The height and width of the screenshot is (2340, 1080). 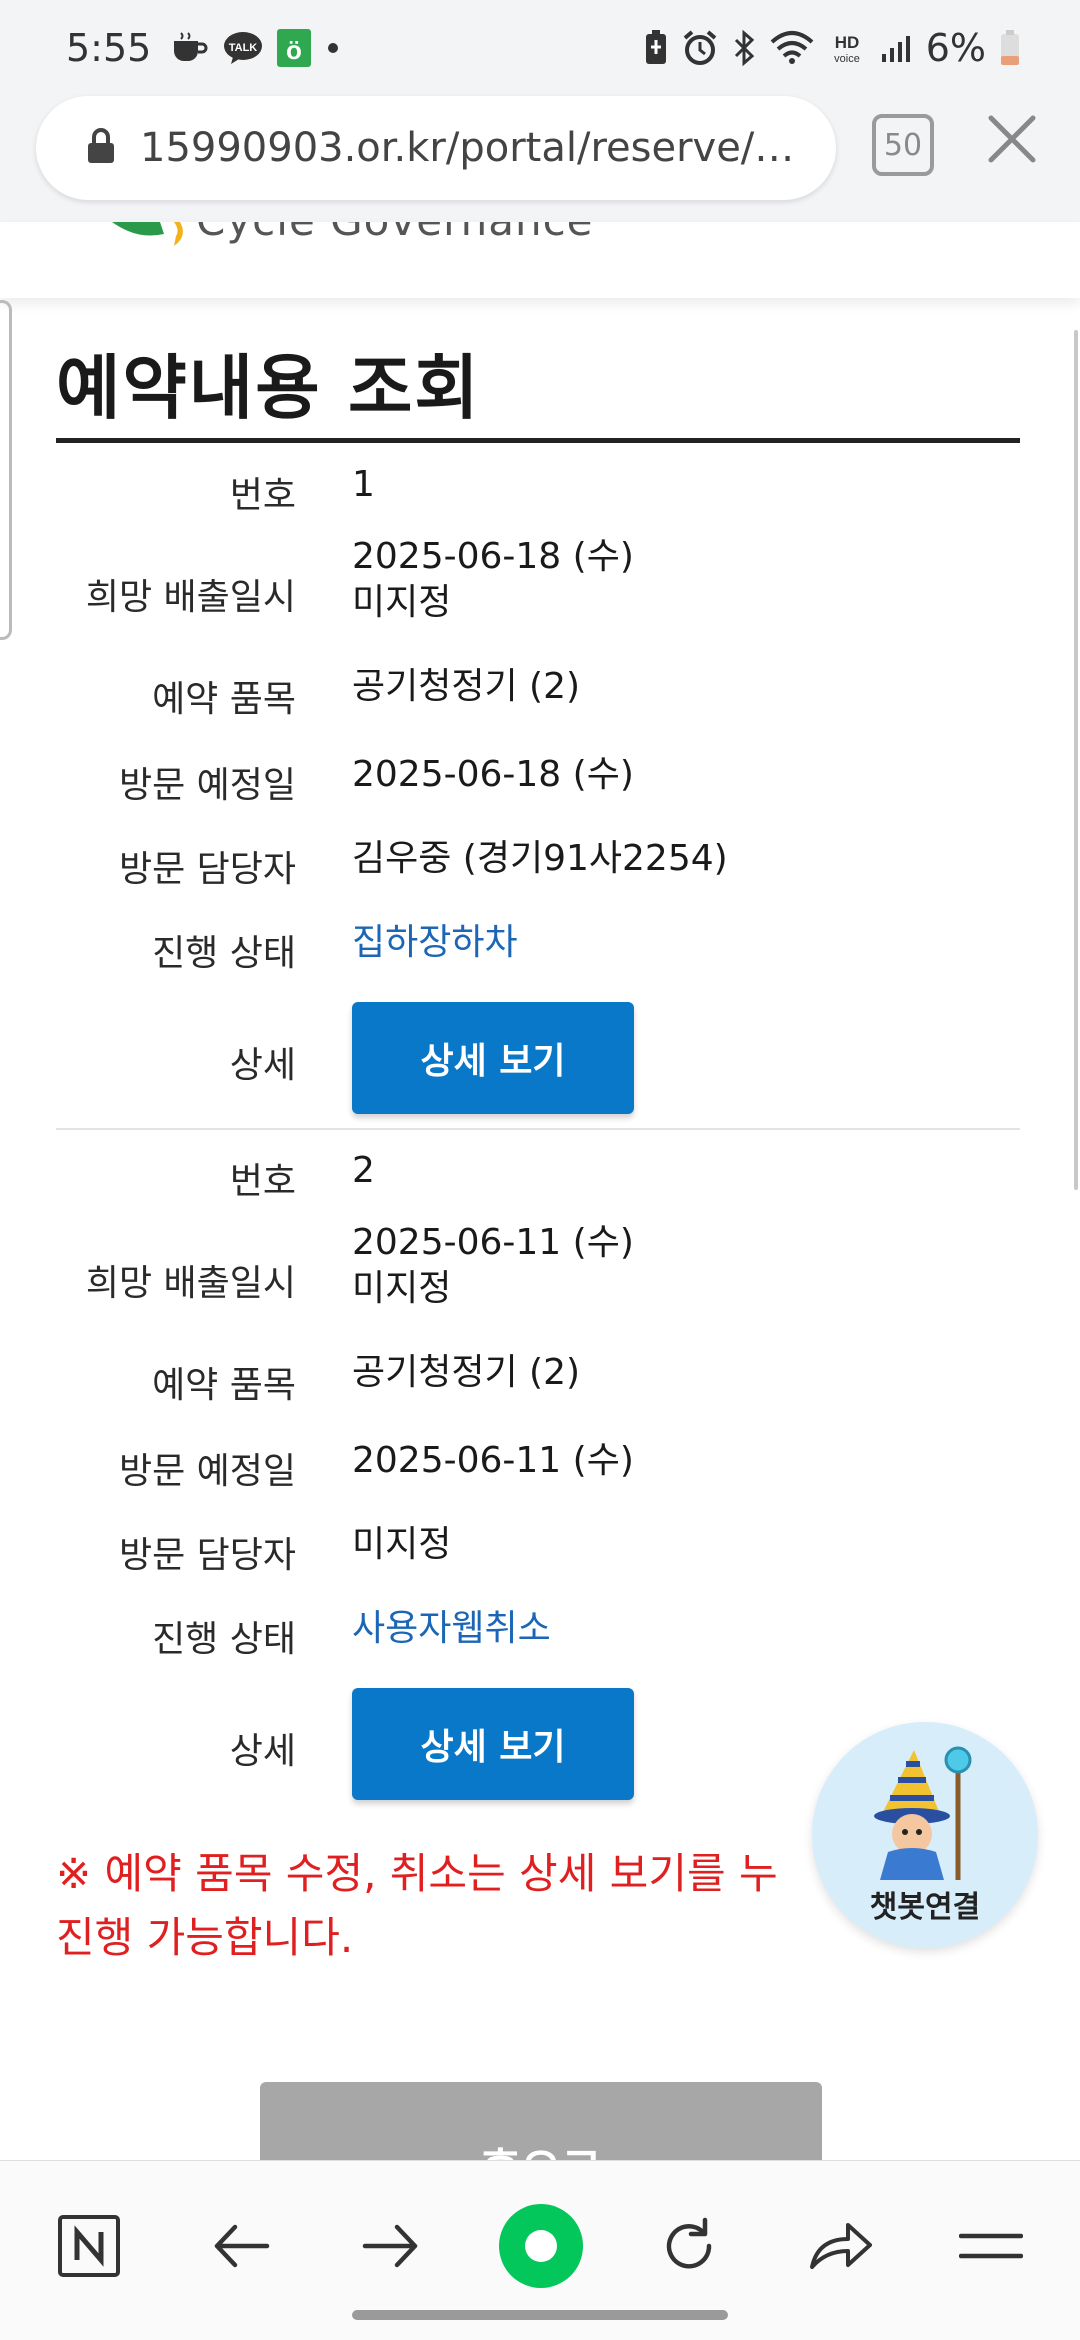 I want to click on field-visit-staff: 방문 담당자 미지정, so click(x=538, y=1551).